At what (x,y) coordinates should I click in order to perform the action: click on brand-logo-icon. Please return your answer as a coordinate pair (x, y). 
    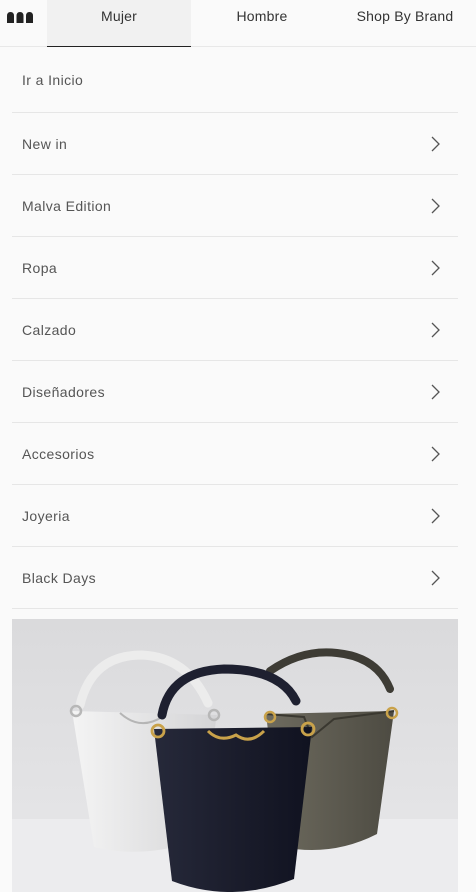
    Looking at the image, I should click on (20, 17).